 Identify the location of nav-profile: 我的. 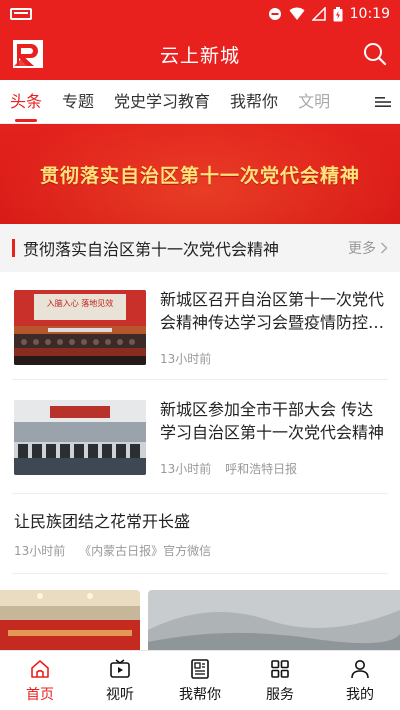
(360, 680).